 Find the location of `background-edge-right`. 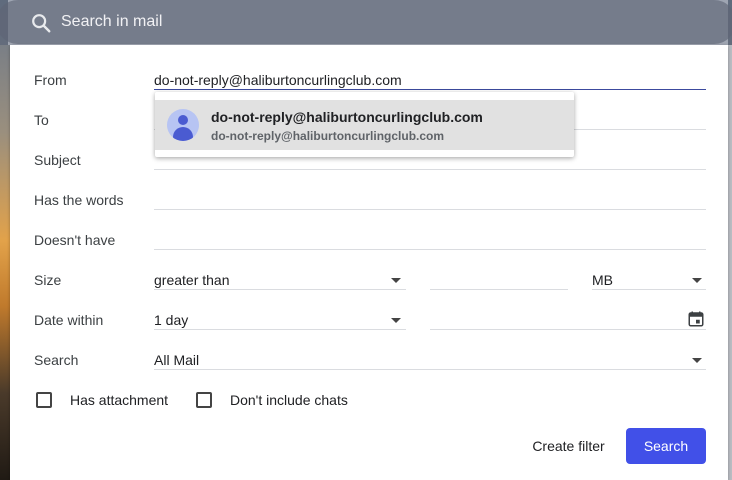

background-edge-right is located at coordinates (730, 262).